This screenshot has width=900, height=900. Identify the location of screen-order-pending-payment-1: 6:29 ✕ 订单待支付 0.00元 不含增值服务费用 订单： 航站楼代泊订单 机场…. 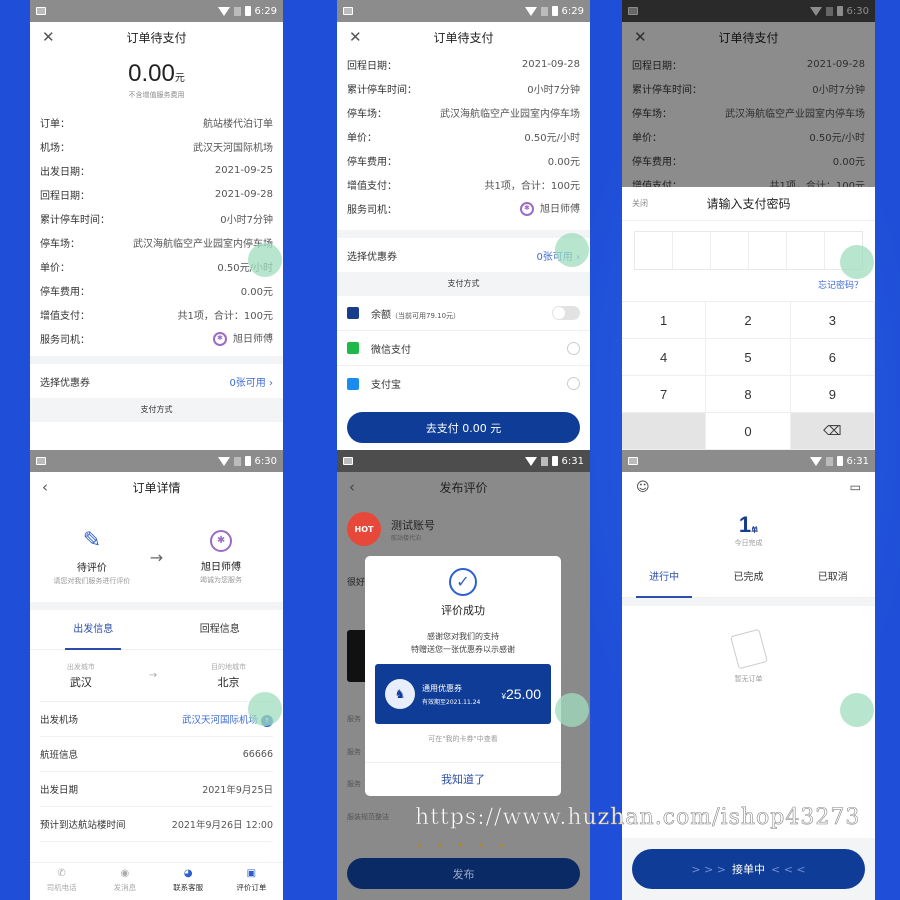
(156, 225).